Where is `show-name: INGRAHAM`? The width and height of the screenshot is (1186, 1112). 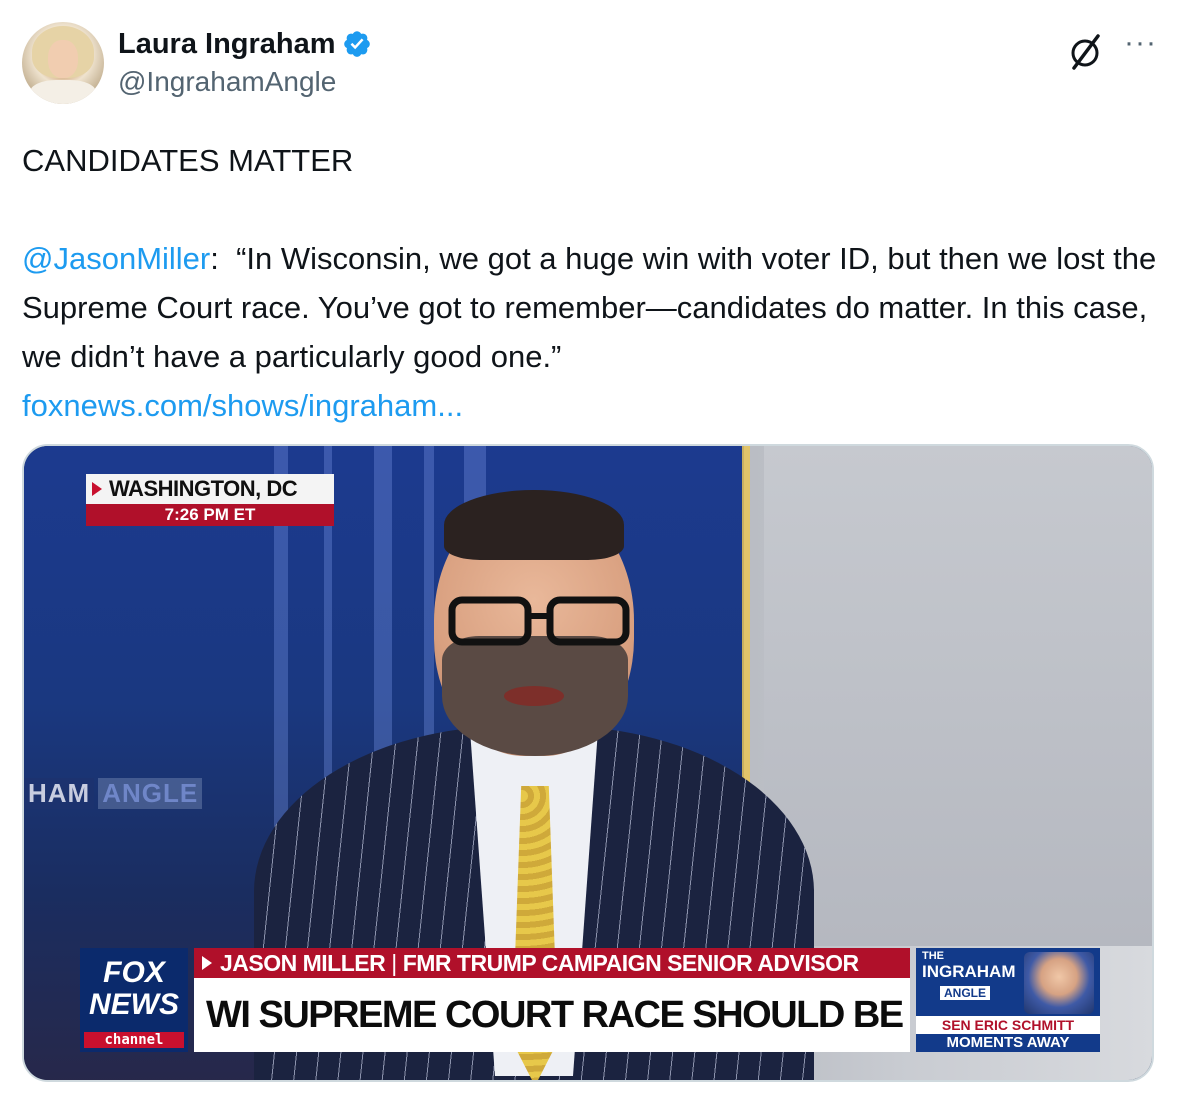
show-name: INGRAHAM is located at coordinates (969, 971).